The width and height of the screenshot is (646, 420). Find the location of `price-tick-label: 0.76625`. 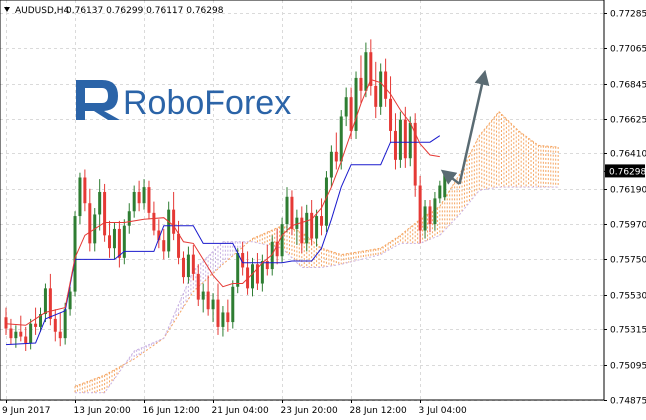

price-tick-label: 0.76625 is located at coordinates (628, 121).